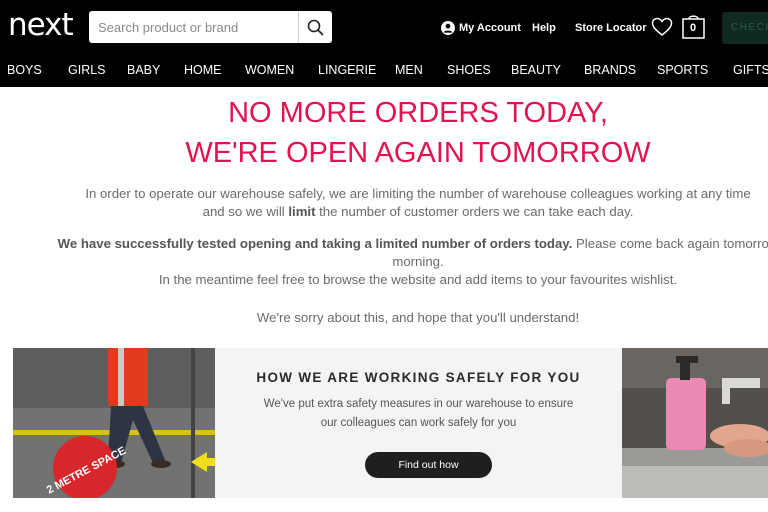 Image resolution: width=768 pixels, height=512 pixels. Describe the element at coordinates (418, 153) in the screenshot. I see `notice-headline-2: WE'RE OPEN AGAIN TOMORROW` at that location.